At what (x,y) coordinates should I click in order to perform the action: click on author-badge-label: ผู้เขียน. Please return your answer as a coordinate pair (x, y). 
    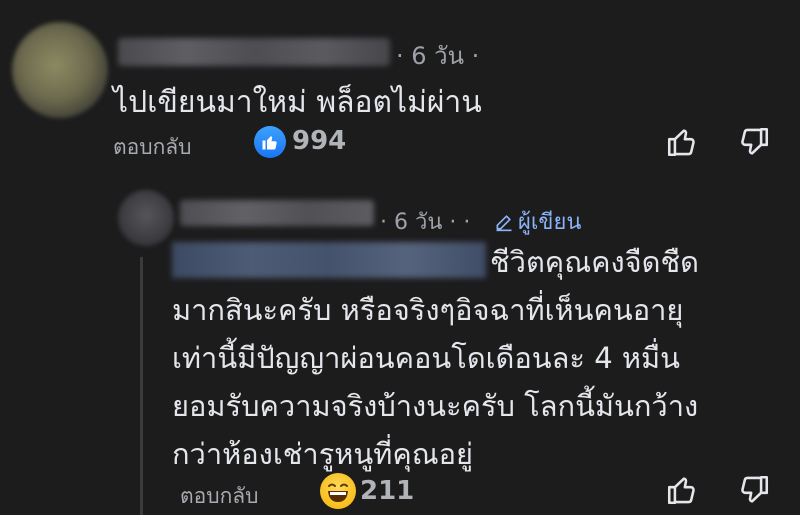
    Looking at the image, I should click on (550, 222).